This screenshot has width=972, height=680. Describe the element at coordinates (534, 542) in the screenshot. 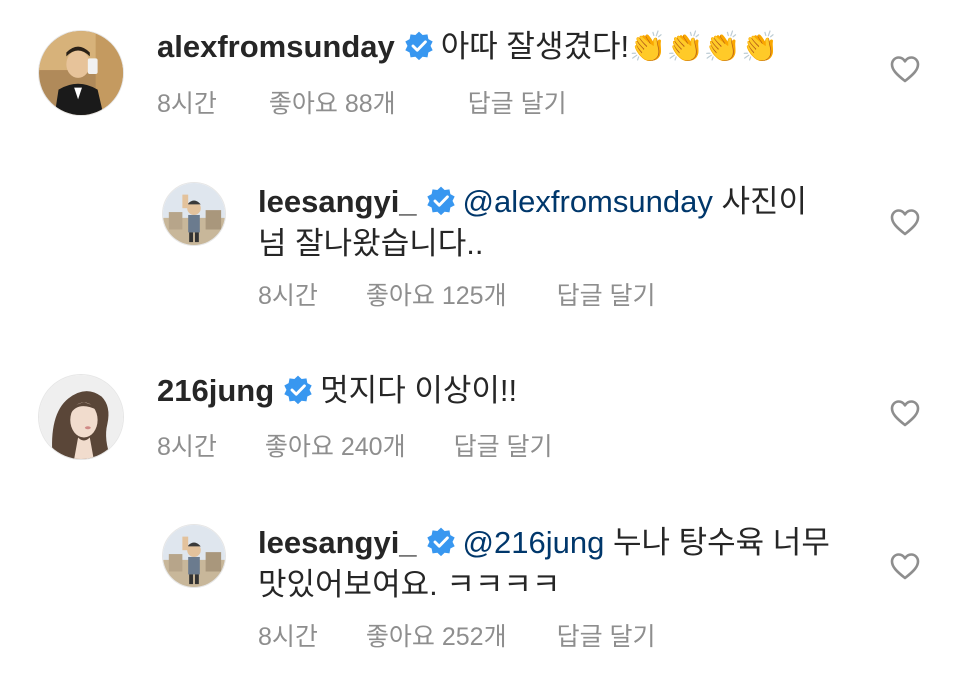

I see `mention-link: @216jung` at that location.